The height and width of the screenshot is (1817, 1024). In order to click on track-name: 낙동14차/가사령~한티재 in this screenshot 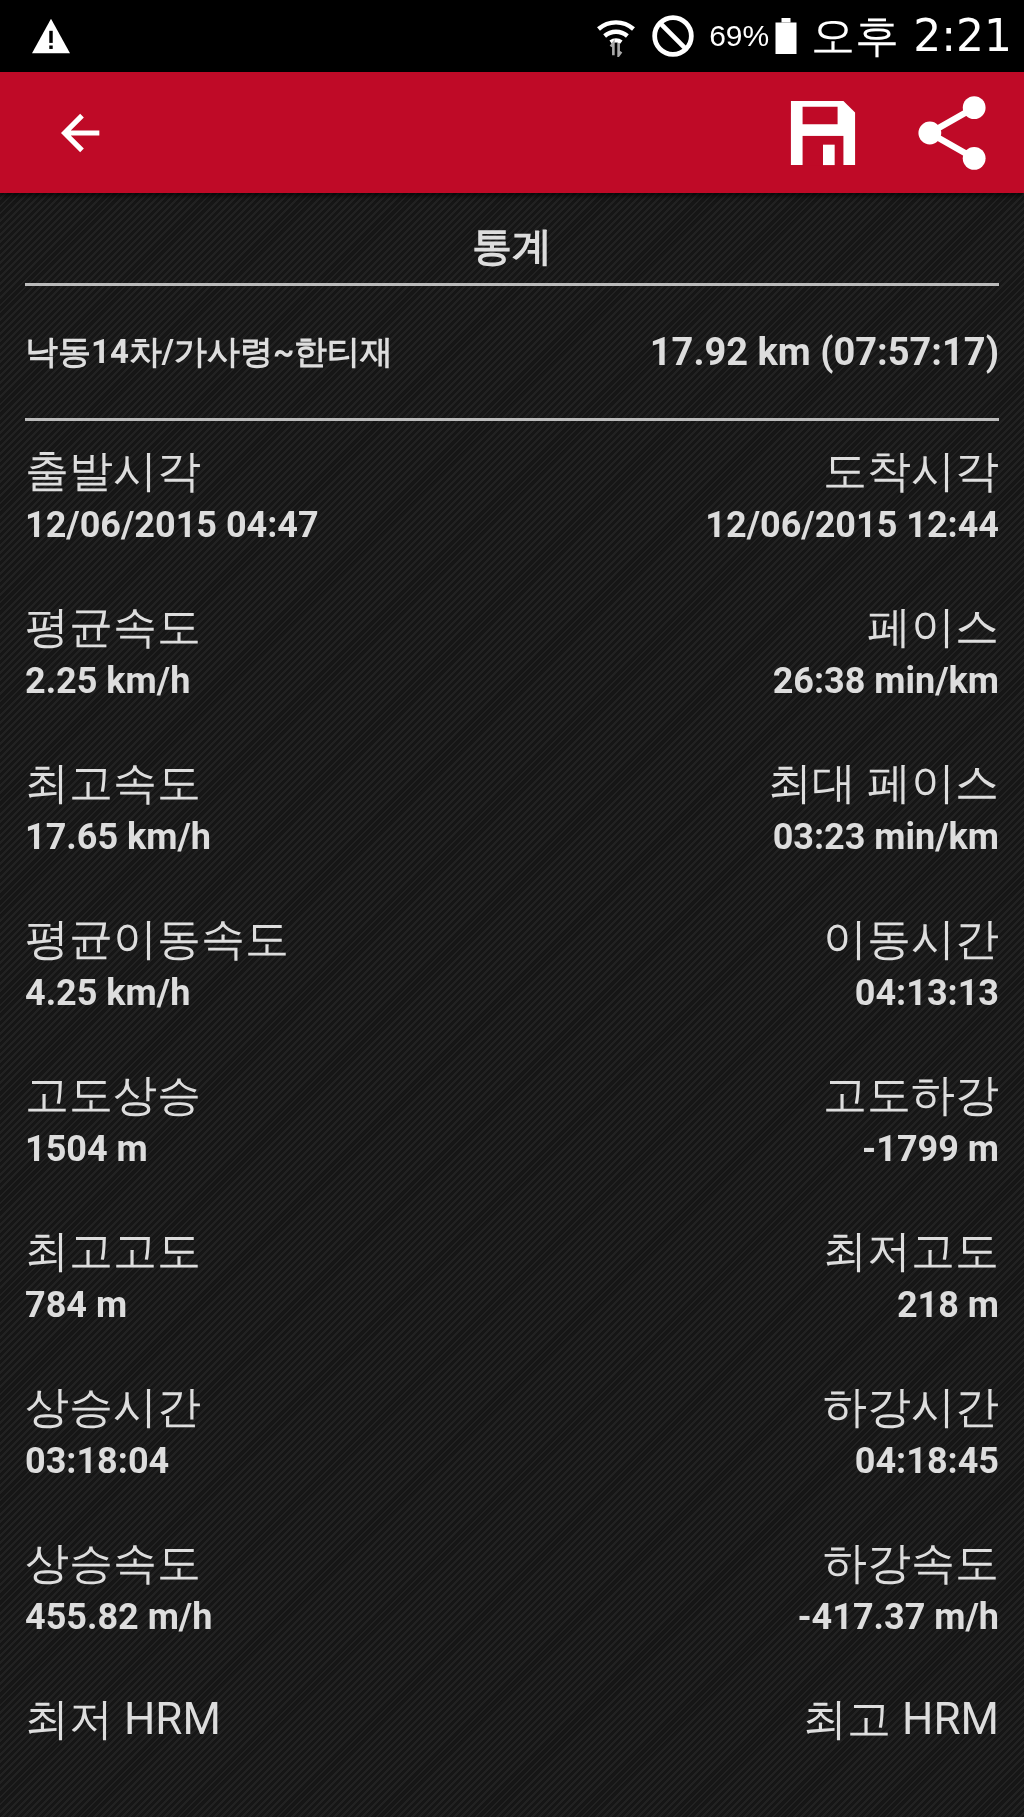, I will do `click(209, 351)`.